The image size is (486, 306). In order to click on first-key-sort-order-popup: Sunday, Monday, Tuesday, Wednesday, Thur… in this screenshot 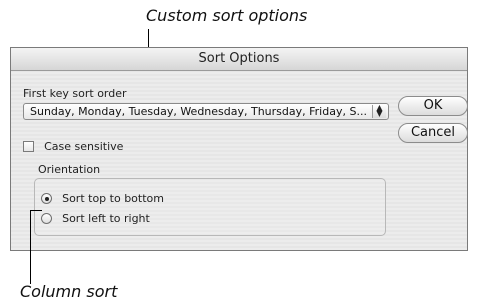, I will do `click(206, 111)`.